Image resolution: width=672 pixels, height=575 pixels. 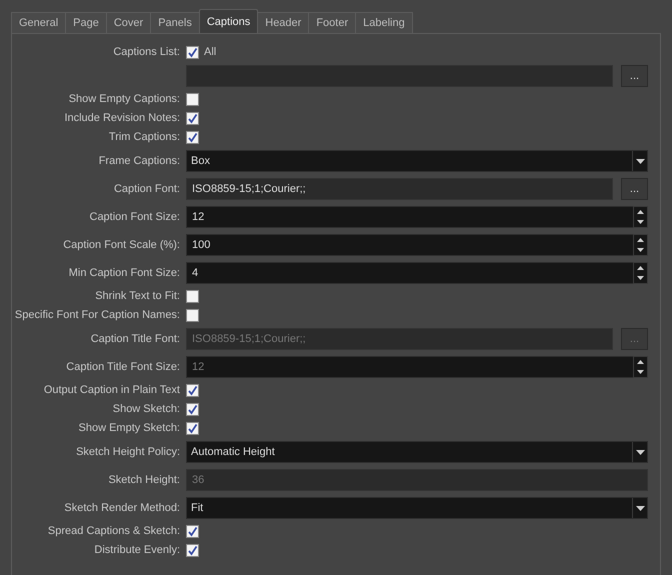 I want to click on field-label: Shrink Text to Fit:, so click(x=137, y=296).